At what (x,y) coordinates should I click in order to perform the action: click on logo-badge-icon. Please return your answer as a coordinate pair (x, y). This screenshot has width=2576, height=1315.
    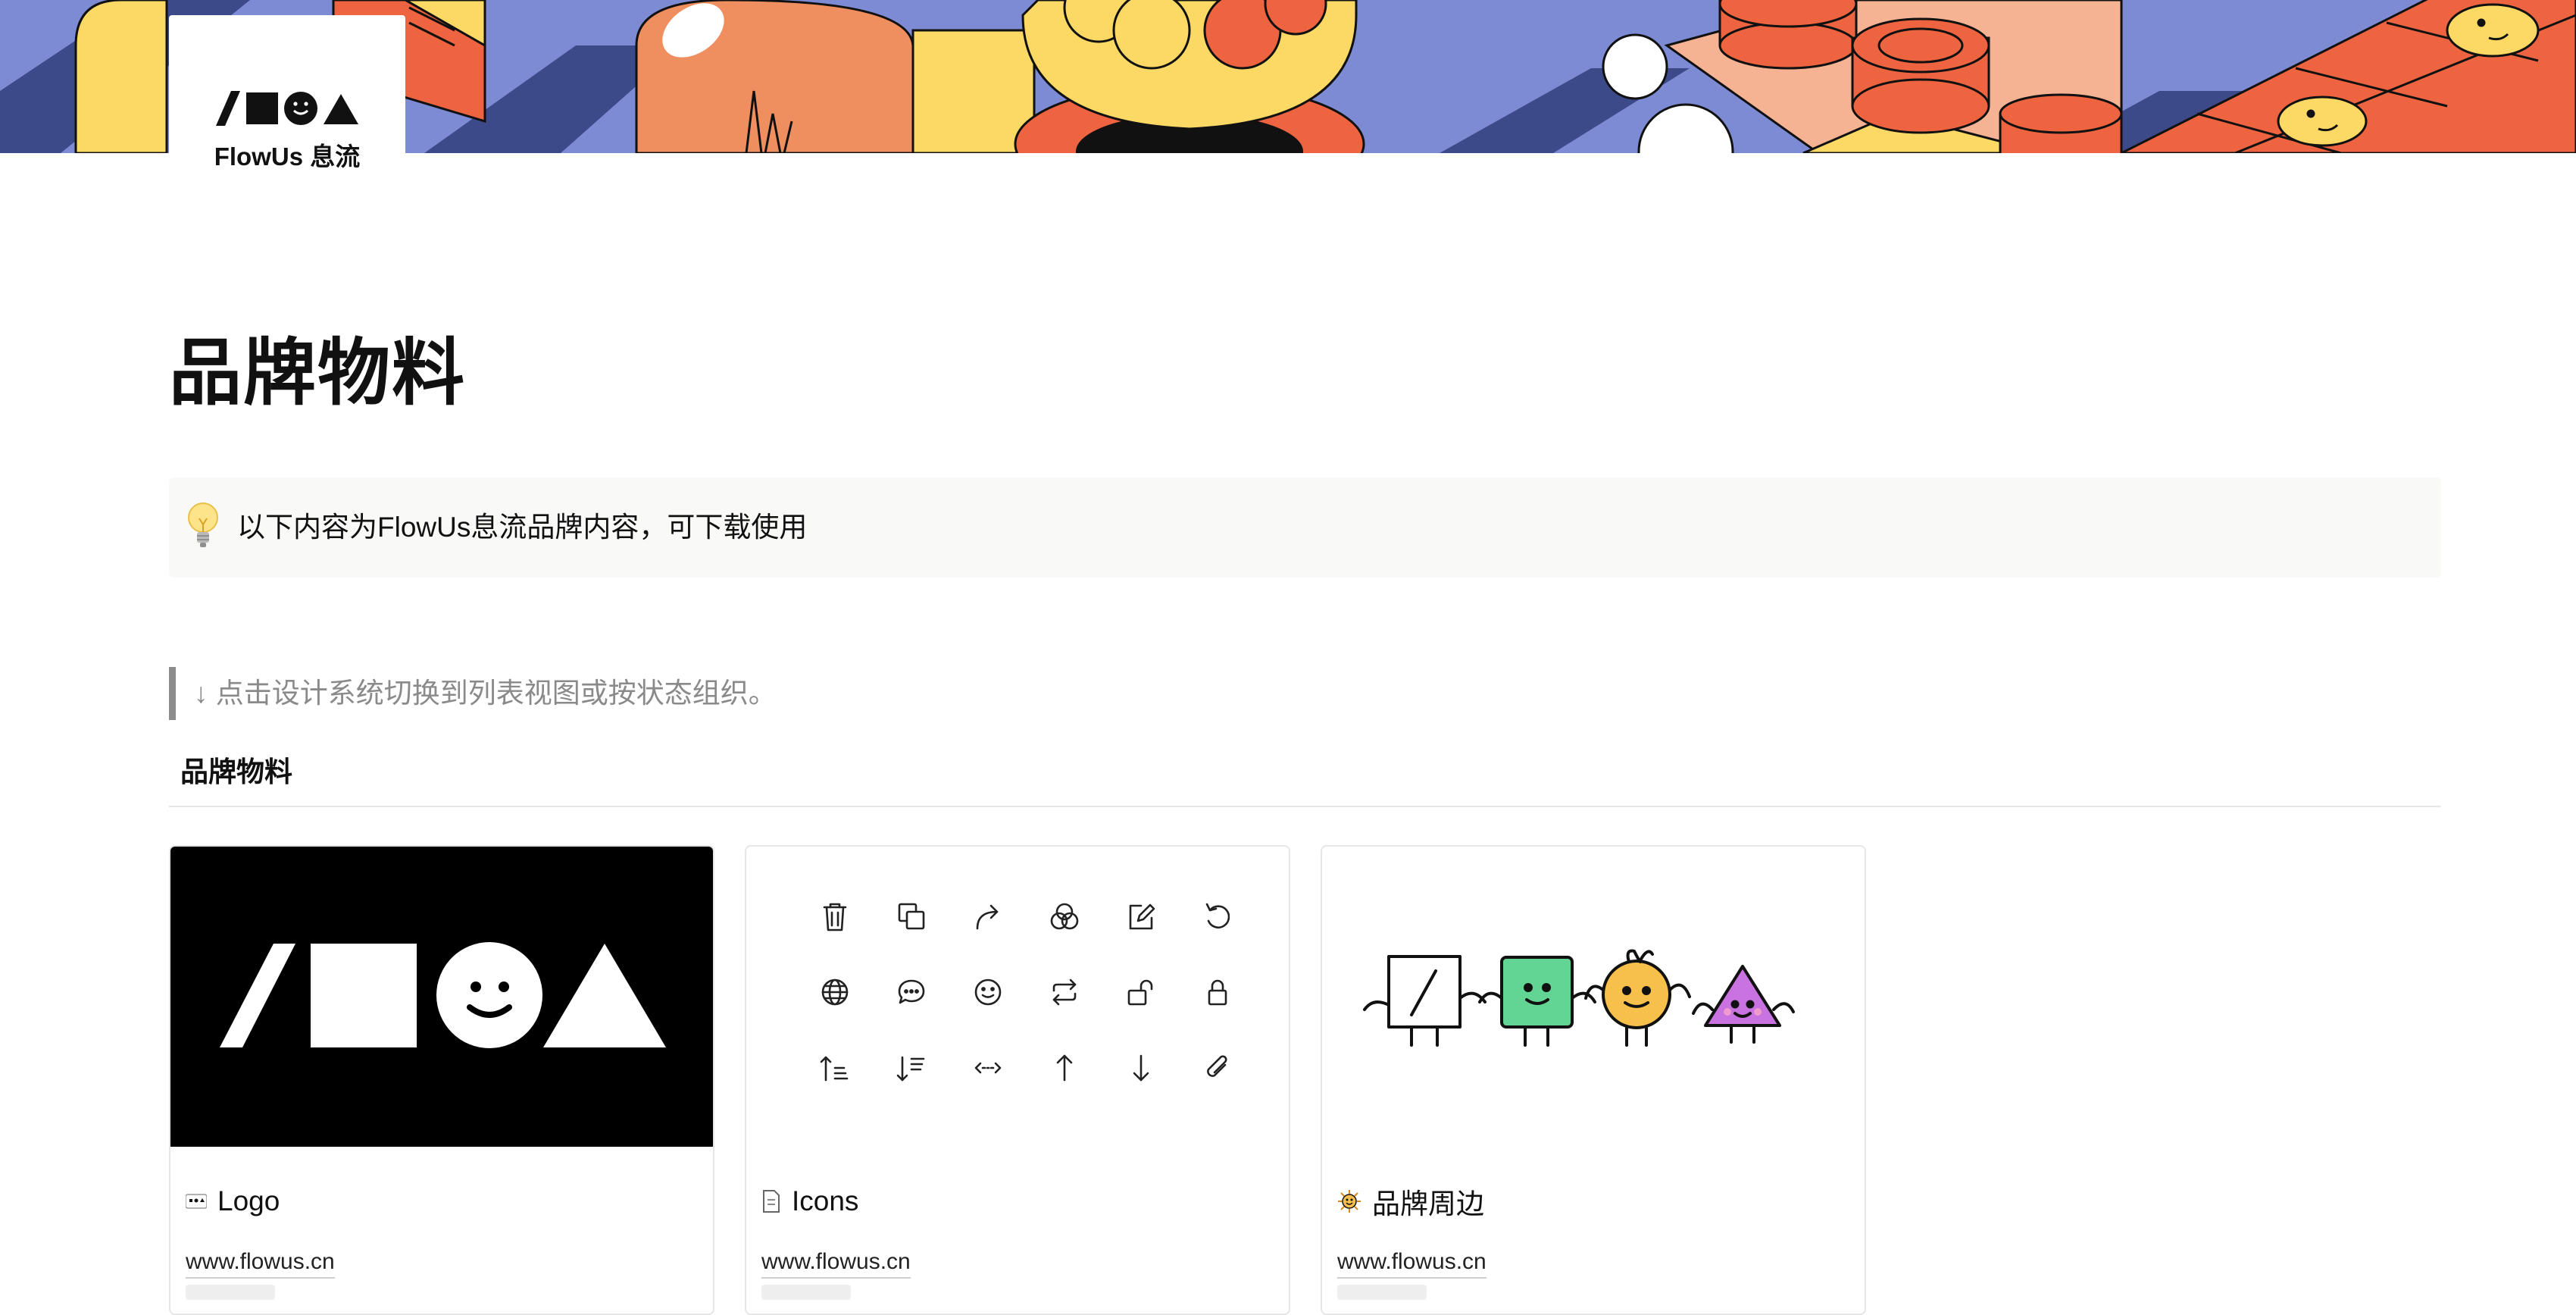
    Looking at the image, I should click on (196, 1201).